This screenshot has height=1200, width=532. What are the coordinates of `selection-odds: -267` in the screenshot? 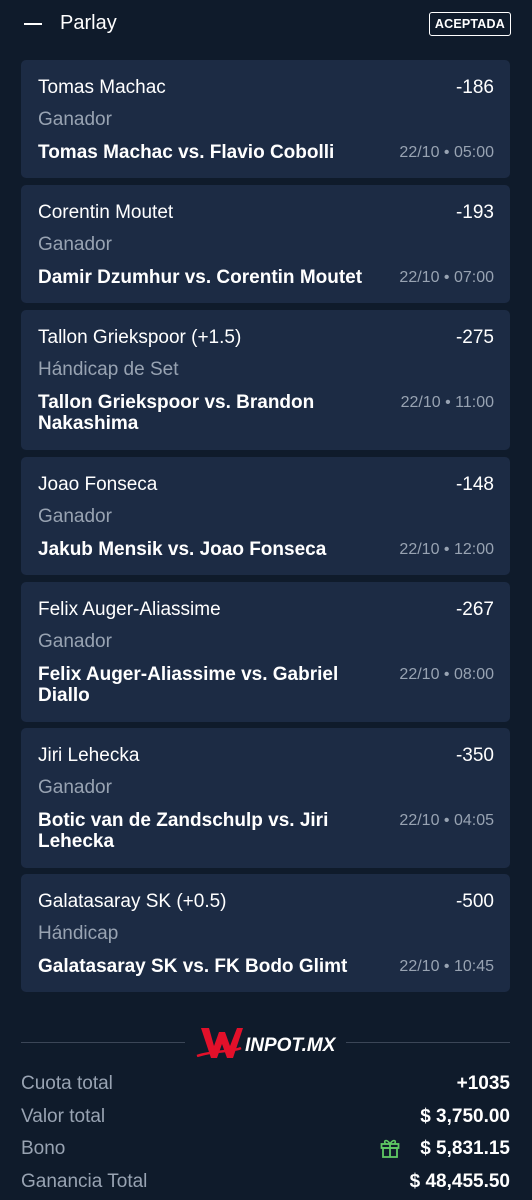 It's located at (474, 609).